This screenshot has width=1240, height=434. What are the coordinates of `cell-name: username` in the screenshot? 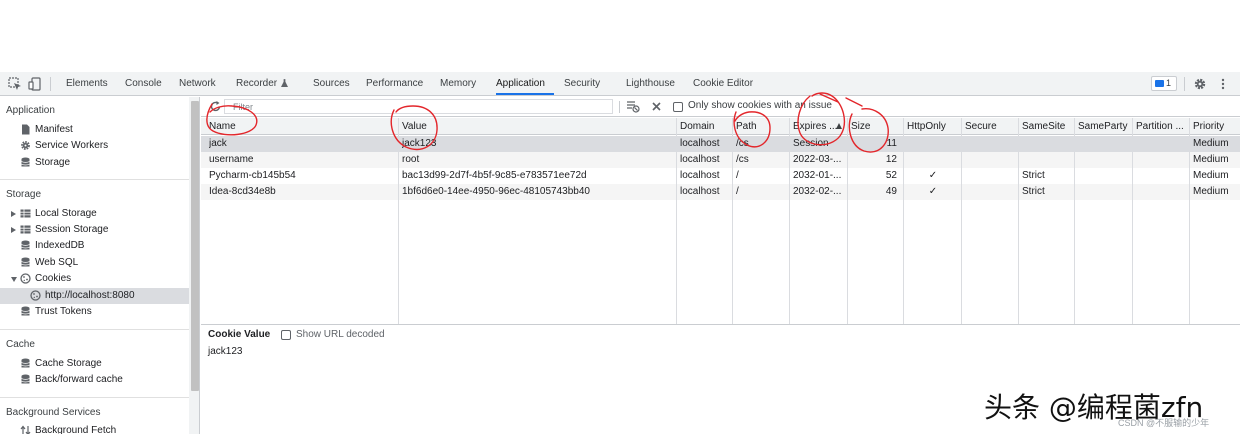 It's located at (231, 159).